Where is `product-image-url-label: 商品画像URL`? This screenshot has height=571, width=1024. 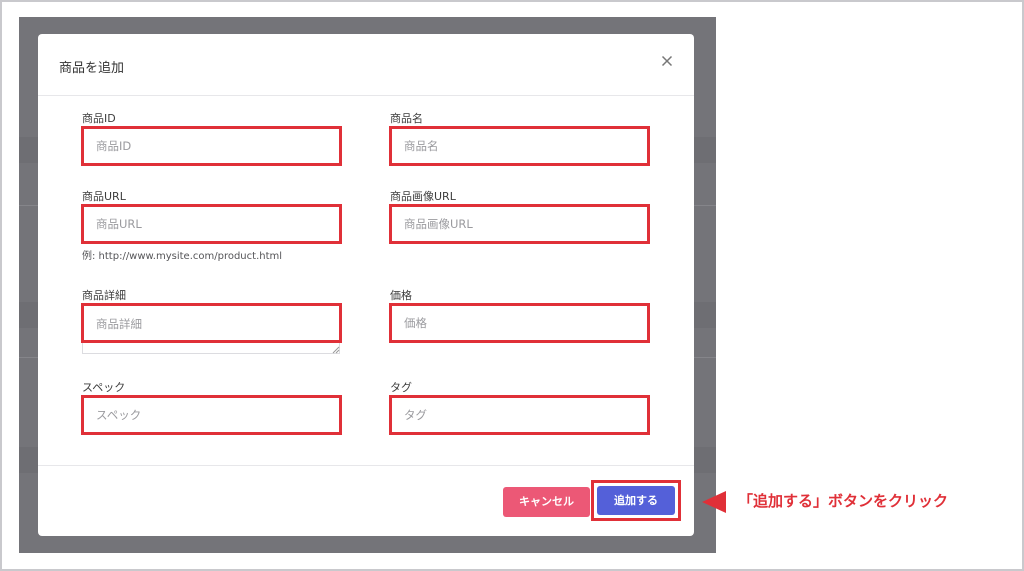 product-image-url-label: 商品画像URL is located at coordinates (423, 196).